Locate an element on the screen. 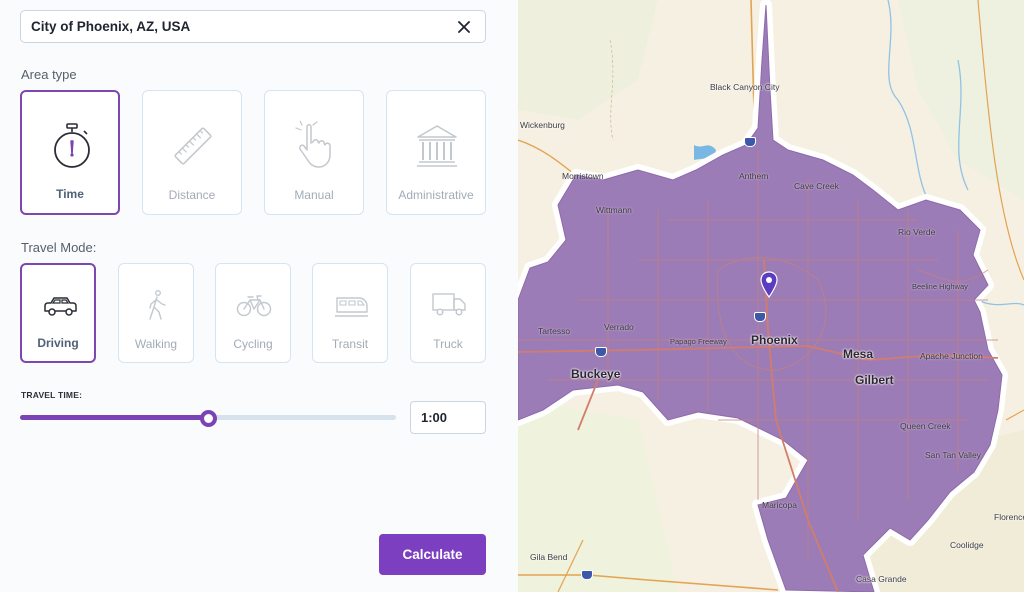 This screenshot has height=592, width=1024. area-type-time-label: Time is located at coordinates (70, 194).